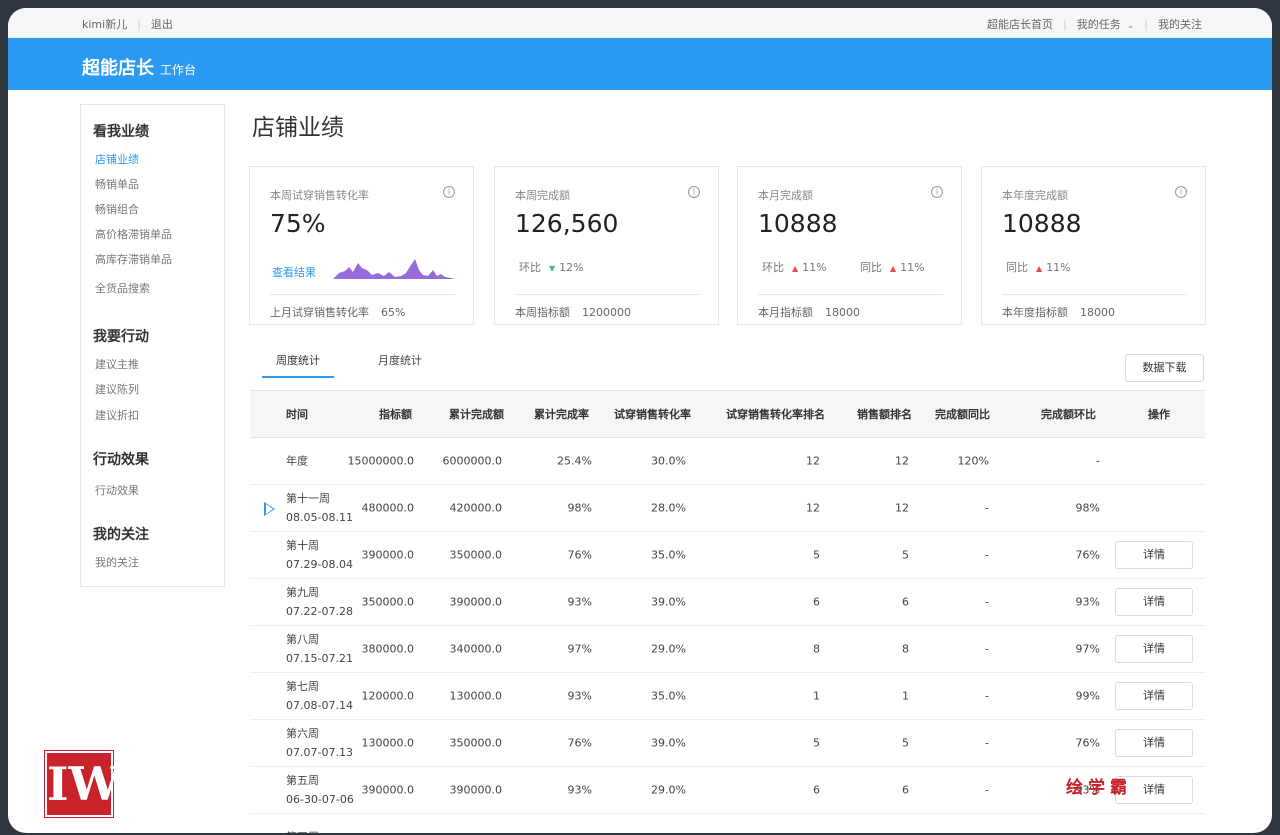 The image size is (1280, 835). I want to click on sidebar-item-suggest-display: 建议陈列, so click(117, 389).